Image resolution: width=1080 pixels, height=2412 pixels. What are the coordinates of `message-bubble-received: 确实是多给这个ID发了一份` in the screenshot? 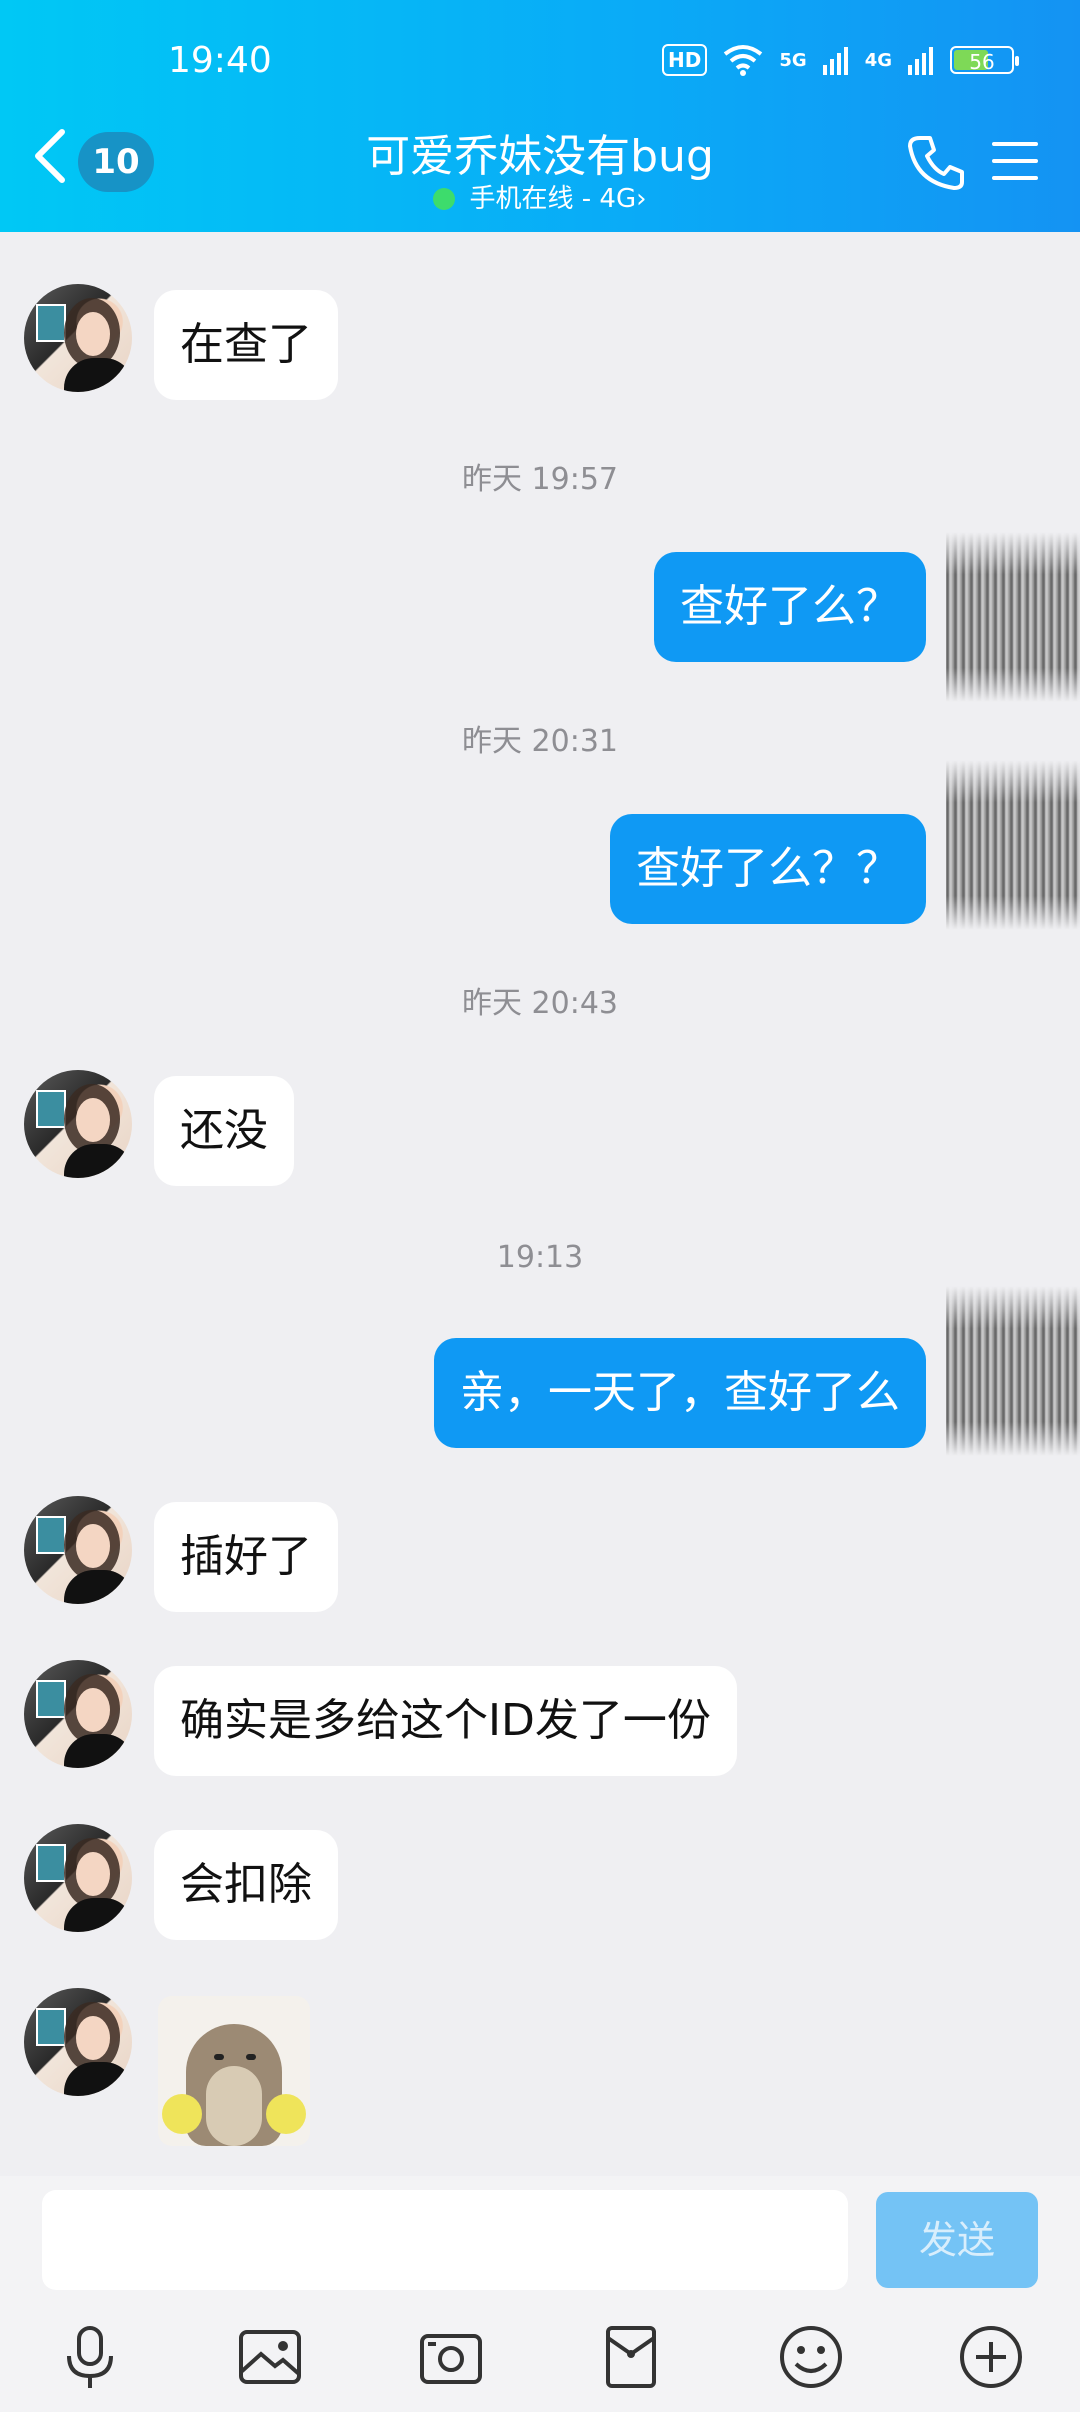 It's located at (445, 1721).